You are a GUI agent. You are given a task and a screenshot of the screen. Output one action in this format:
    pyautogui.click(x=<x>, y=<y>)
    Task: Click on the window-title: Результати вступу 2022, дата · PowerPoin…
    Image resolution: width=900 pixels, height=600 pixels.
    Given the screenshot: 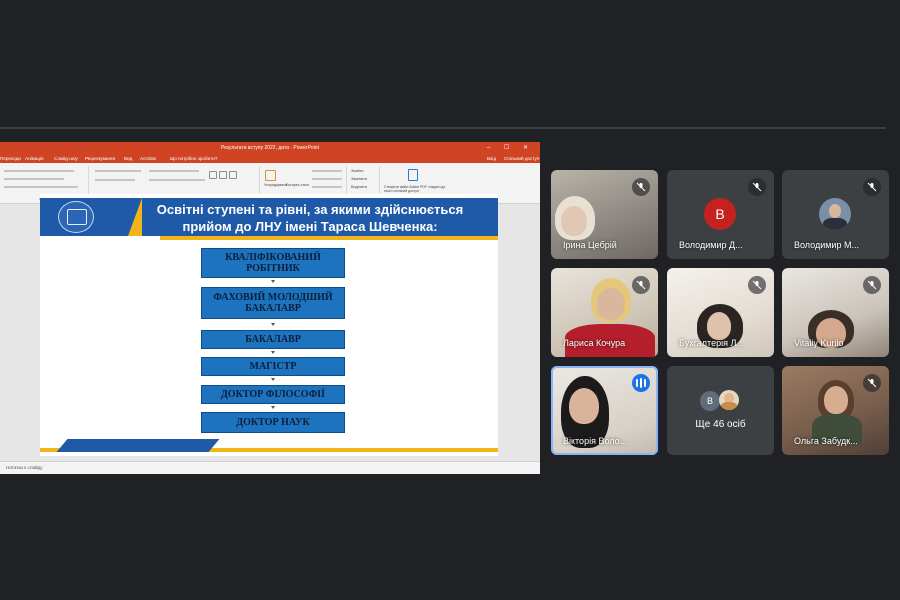 What is the action you would take?
    pyautogui.click(x=270, y=148)
    